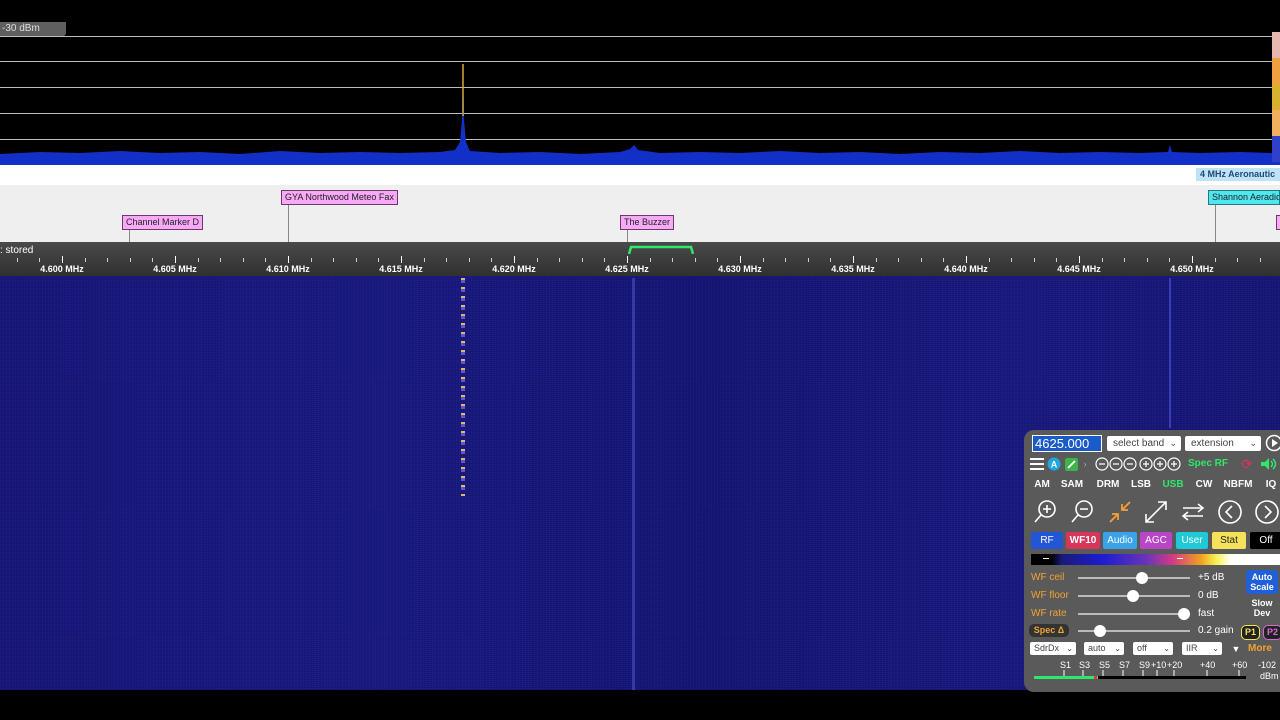  I want to click on spec-delta-button: Spec Δ, so click(1049, 630).